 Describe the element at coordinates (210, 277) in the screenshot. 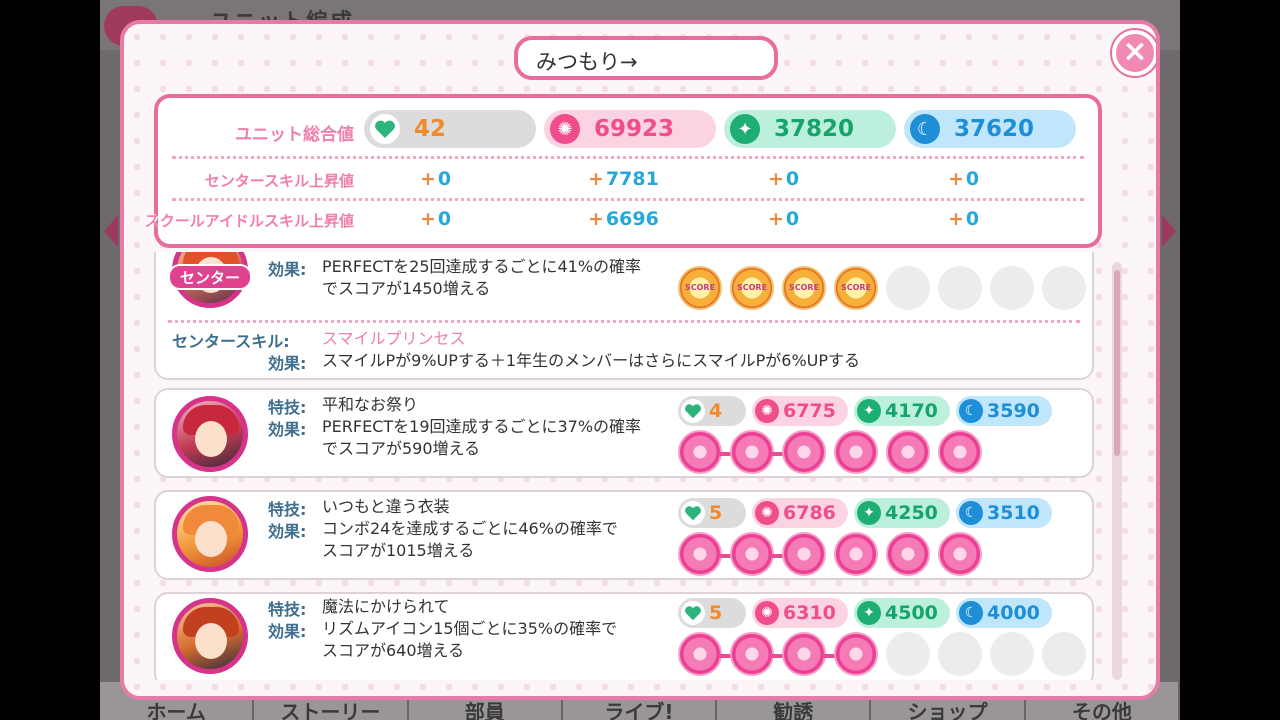

I see `center-badge: センター` at that location.